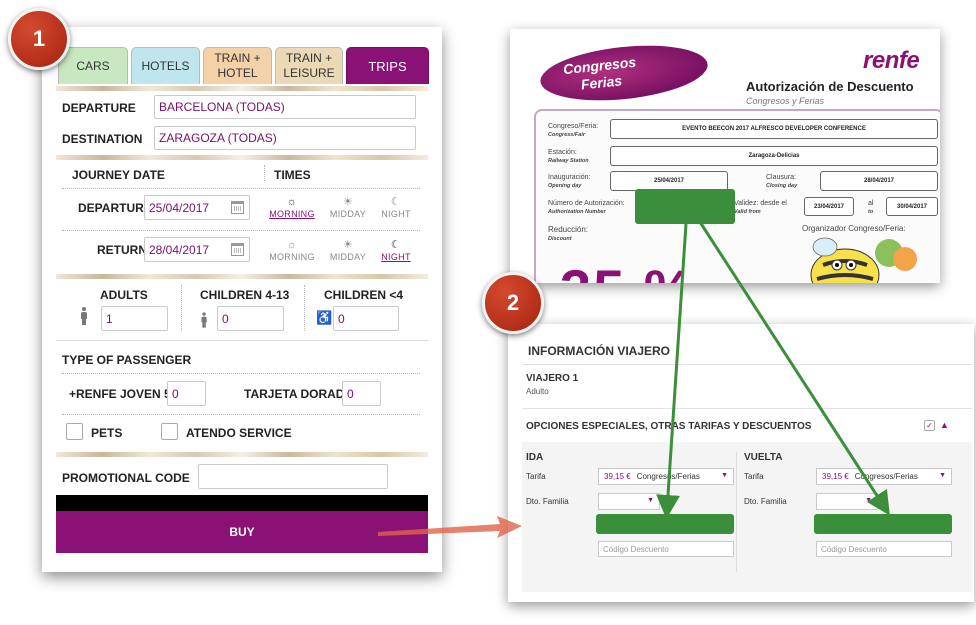  What do you see at coordinates (754, 476) in the screenshot?
I see `vuelta-tarifa-label: Tarifa` at bounding box center [754, 476].